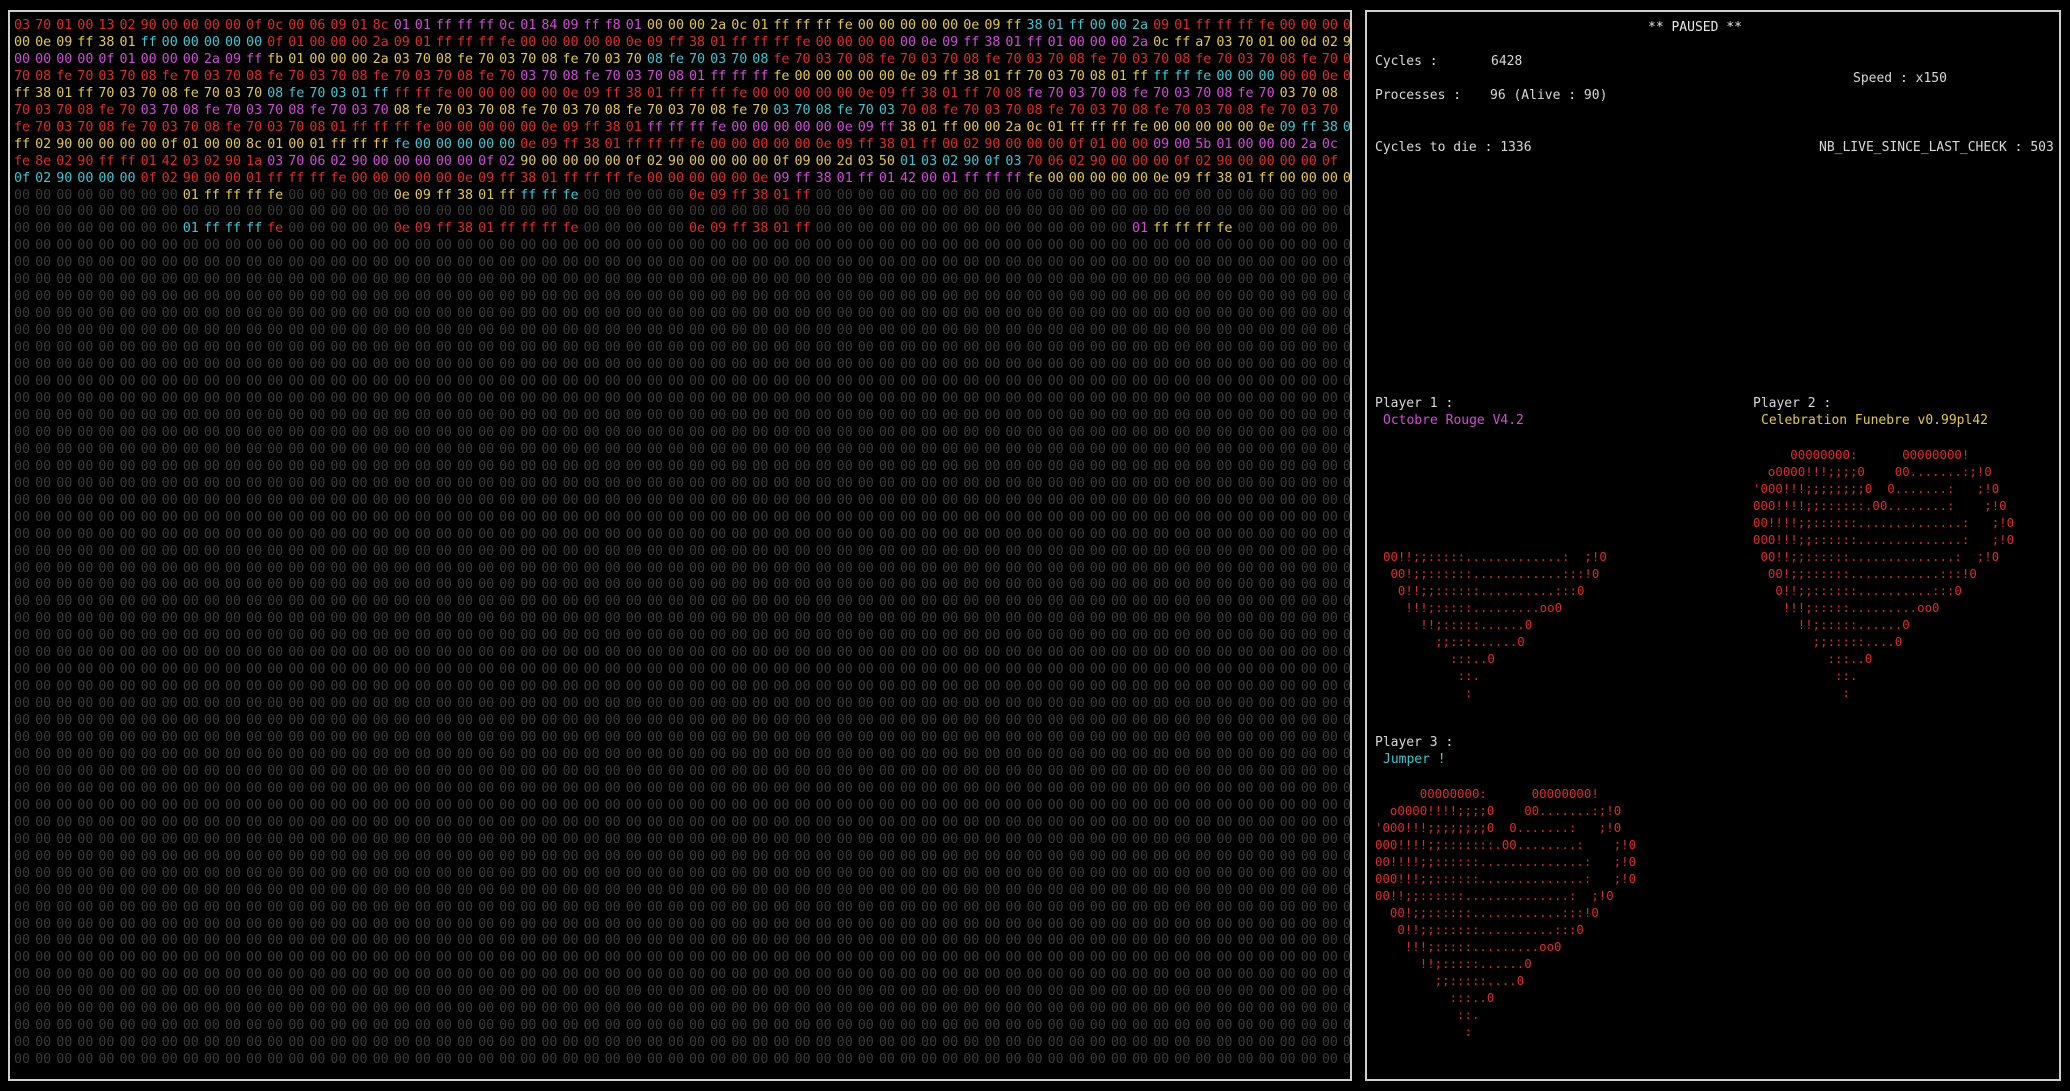  I want to click on memory-cell: 38, so click(465, 195).